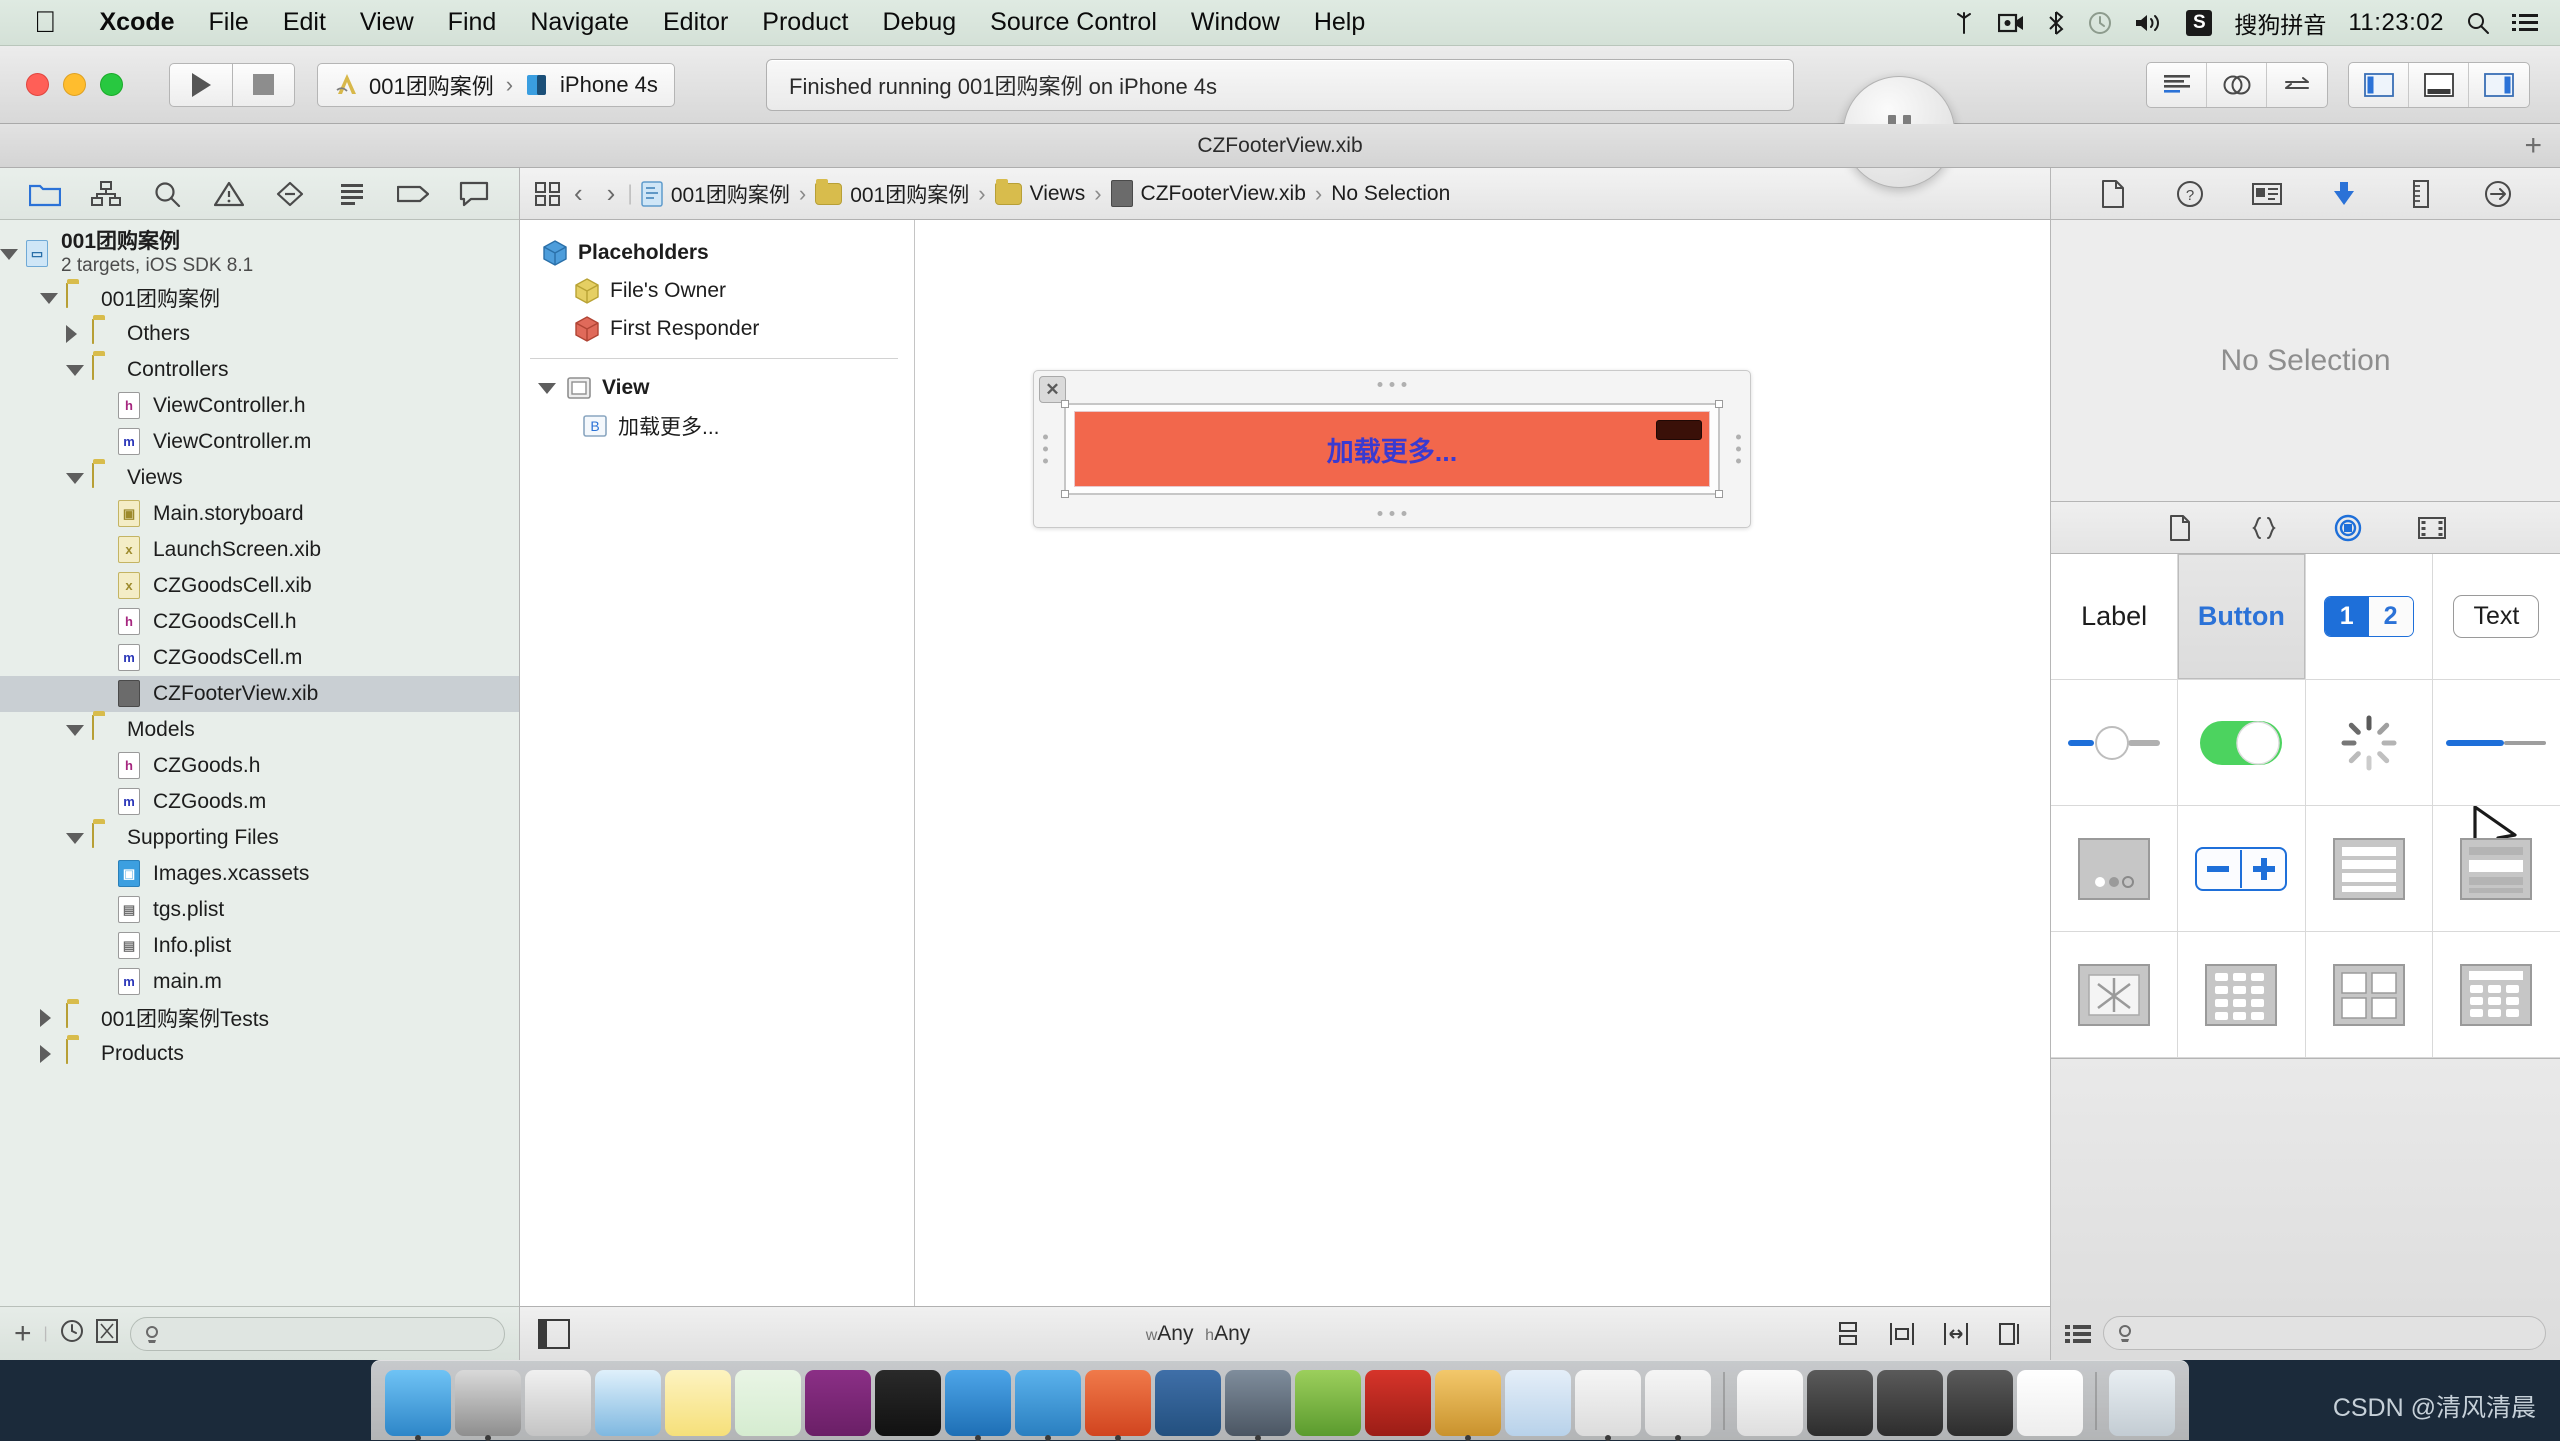 The width and height of the screenshot is (2560, 1441). Describe the element at coordinates (2525, 23) in the screenshot. I see `list-icon` at that location.